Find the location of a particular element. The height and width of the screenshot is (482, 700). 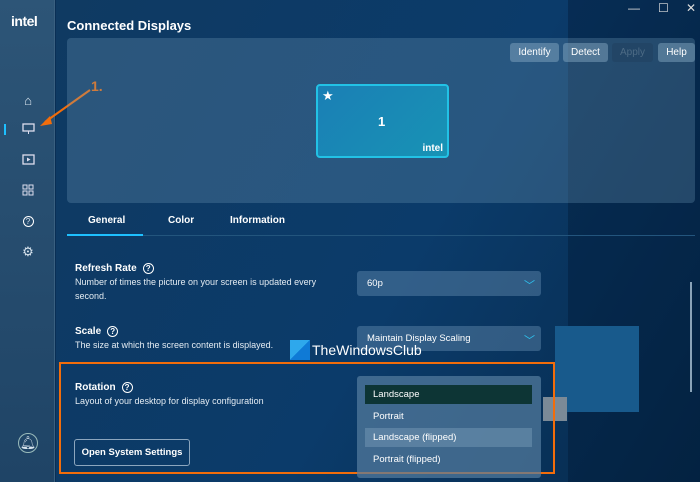

apply-button: Apply is located at coordinates (632, 52).